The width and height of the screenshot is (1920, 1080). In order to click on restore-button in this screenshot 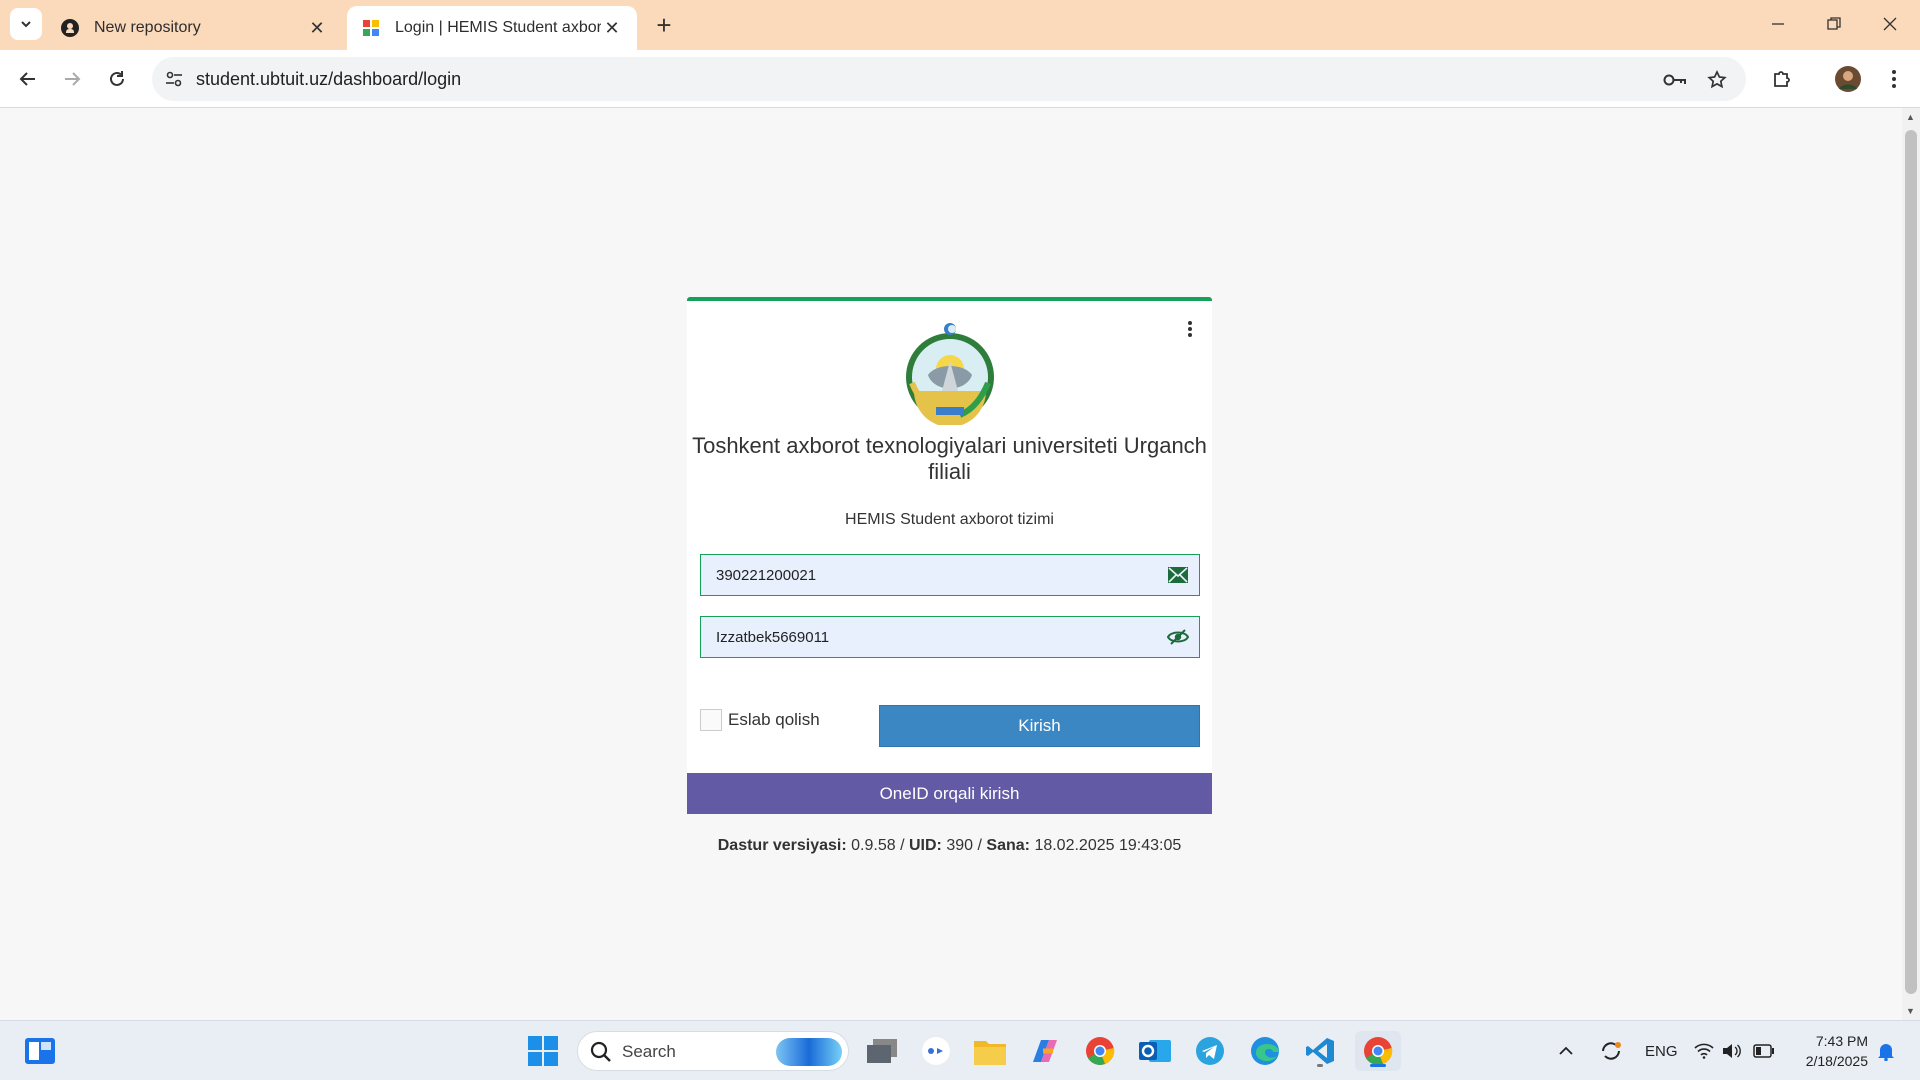, I will do `click(1834, 24)`.